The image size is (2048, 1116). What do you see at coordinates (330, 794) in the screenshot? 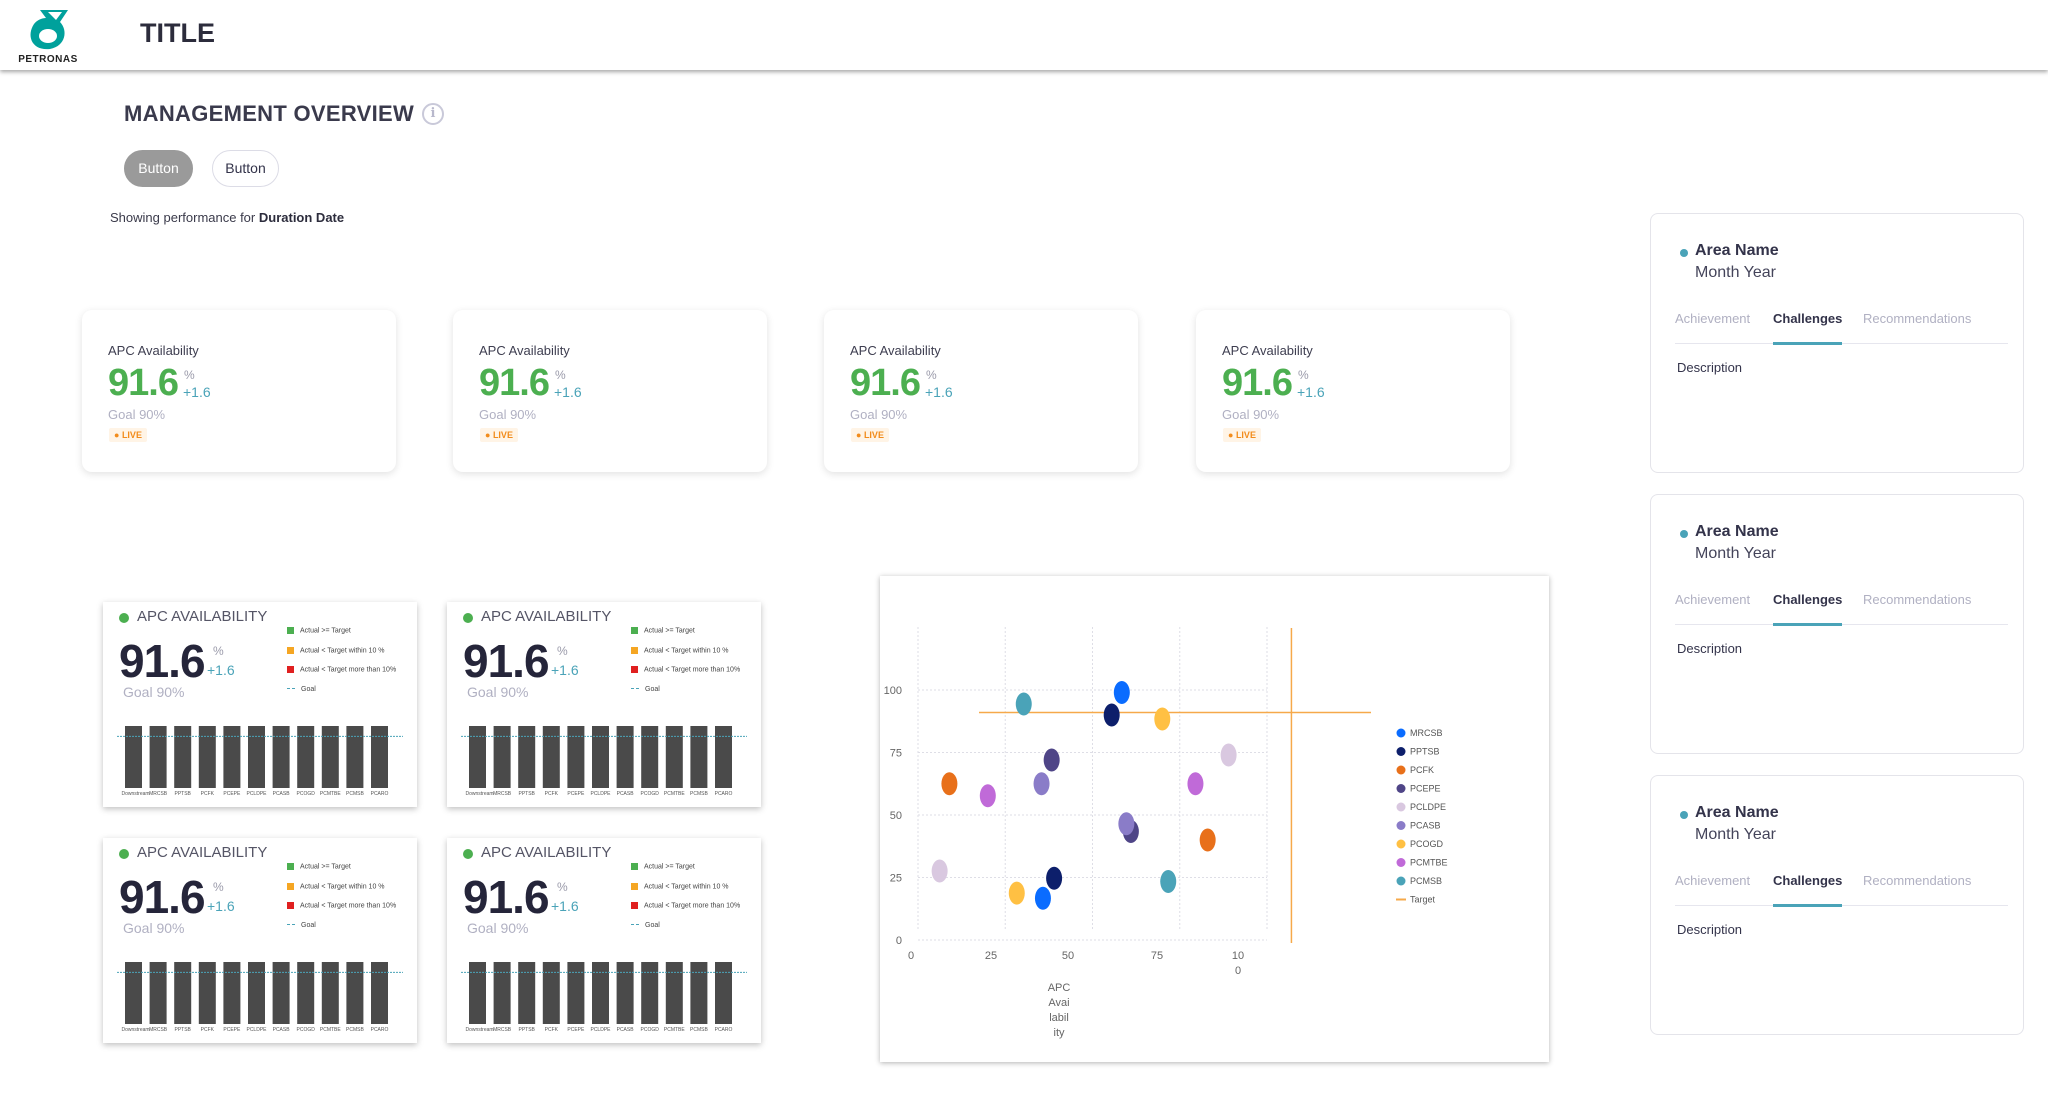
I see `bar-label: PCMTBE` at bounding box center [330, 794].